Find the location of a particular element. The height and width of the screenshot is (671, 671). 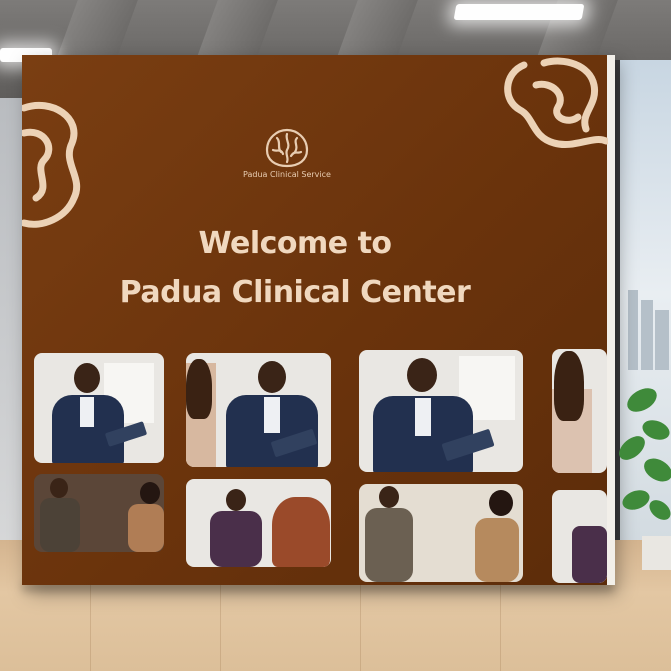

headline-welcome: Welcome to is located at coordinates (295, 243).